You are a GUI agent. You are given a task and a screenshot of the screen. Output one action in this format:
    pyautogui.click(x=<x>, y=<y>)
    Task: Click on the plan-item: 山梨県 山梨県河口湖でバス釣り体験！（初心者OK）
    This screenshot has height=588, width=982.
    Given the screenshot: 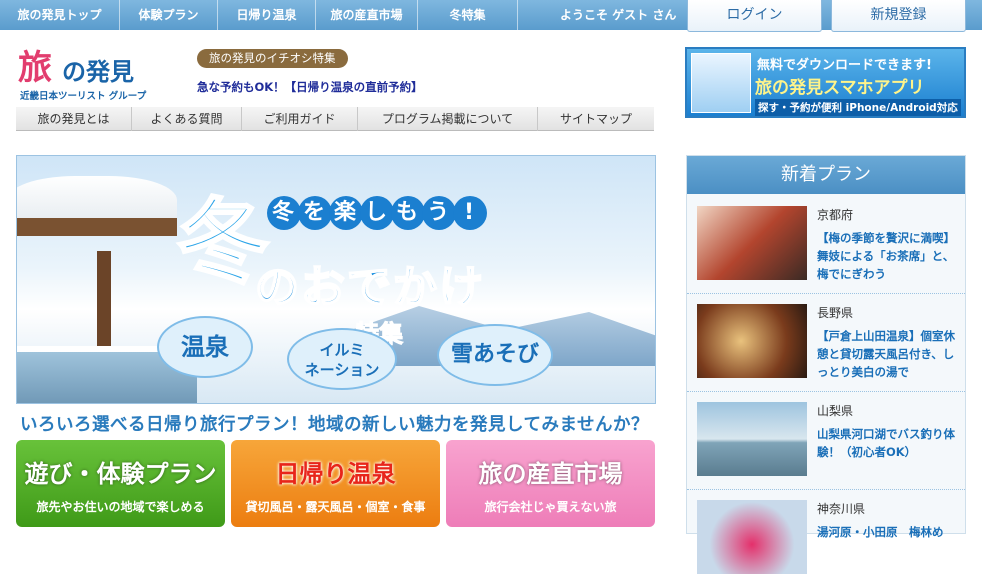 What is the action you would take?
    pyautogui.click(x=826, y=441)
    